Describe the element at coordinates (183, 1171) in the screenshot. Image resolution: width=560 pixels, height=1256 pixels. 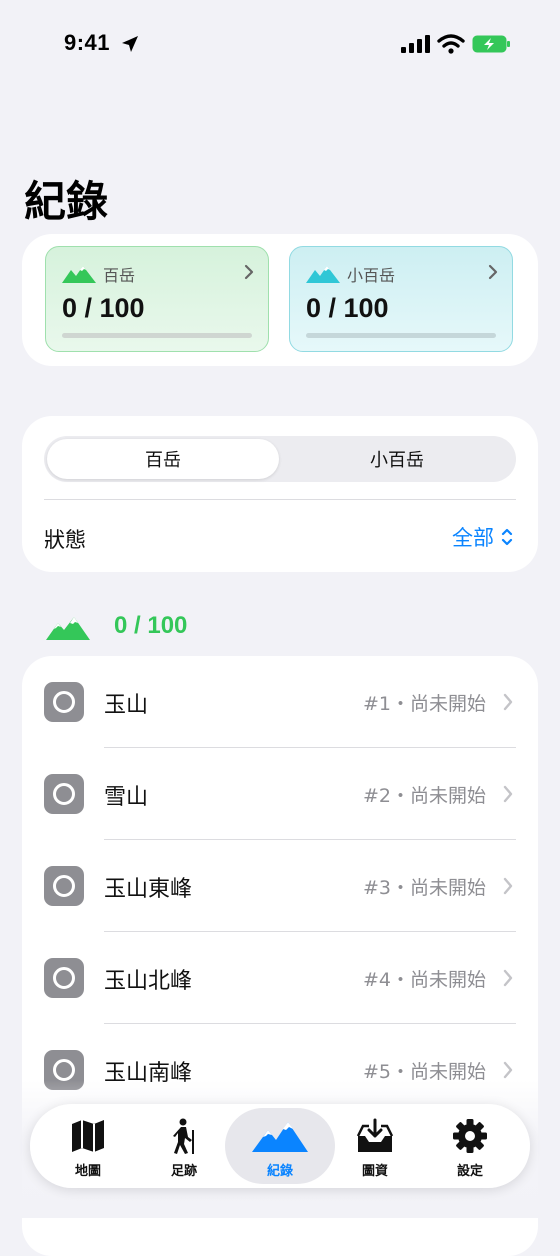
I see `tab-label: 足跡` at that location.